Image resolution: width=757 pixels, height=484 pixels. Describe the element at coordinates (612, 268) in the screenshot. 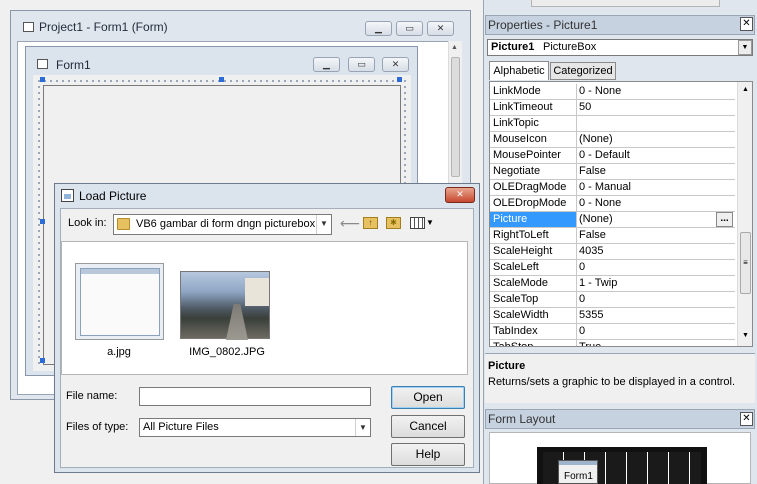

I see `property-row: ScaleLeft 0` at that location.